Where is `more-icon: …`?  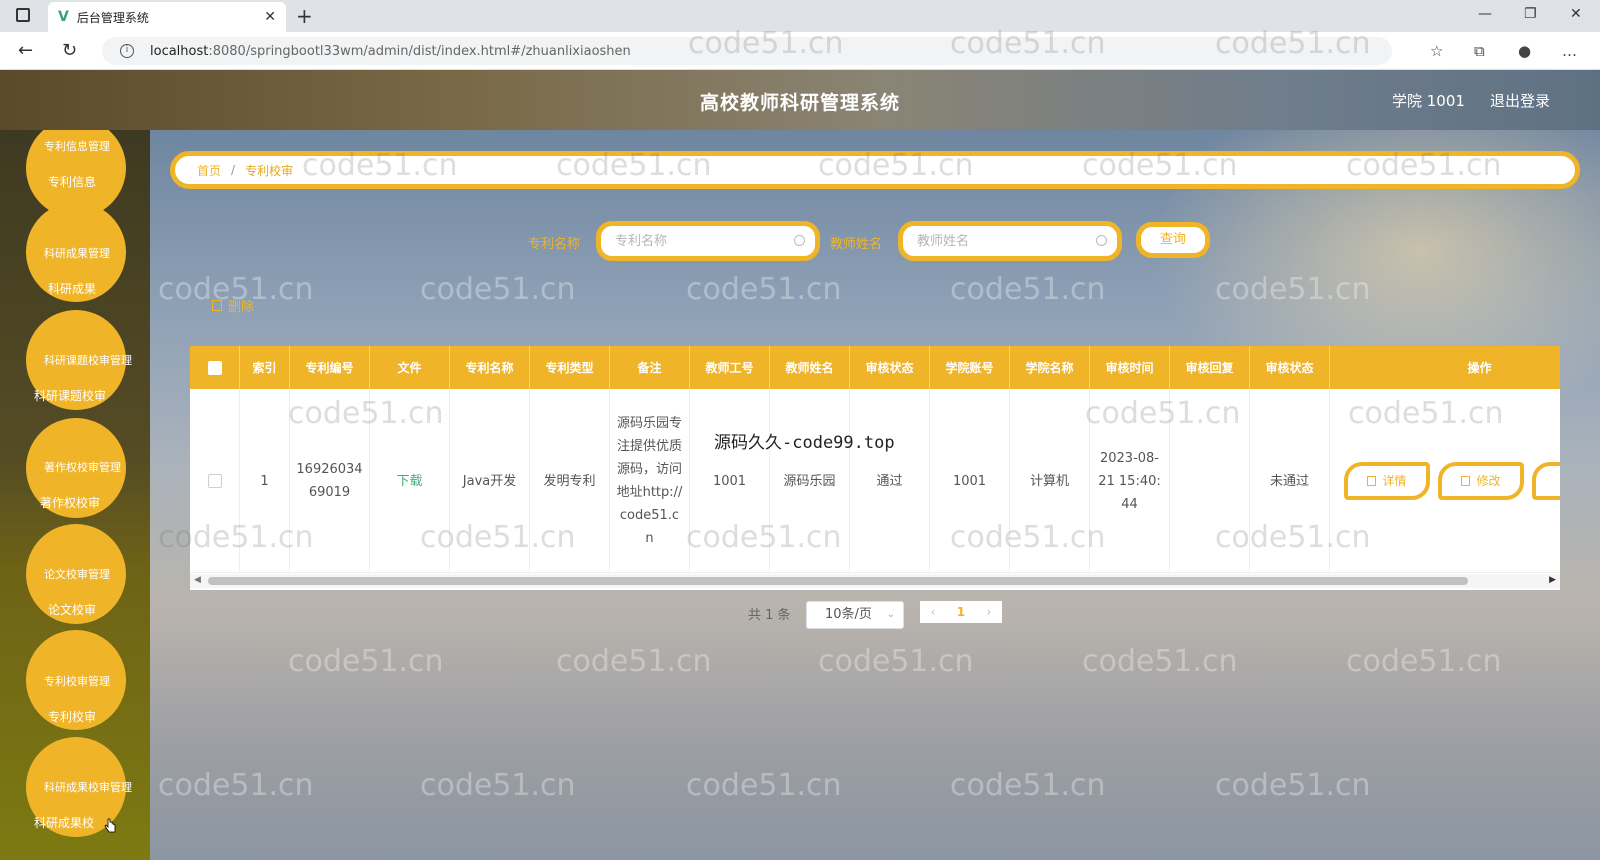
more-icon: … is located at coordinates (1569, 51).